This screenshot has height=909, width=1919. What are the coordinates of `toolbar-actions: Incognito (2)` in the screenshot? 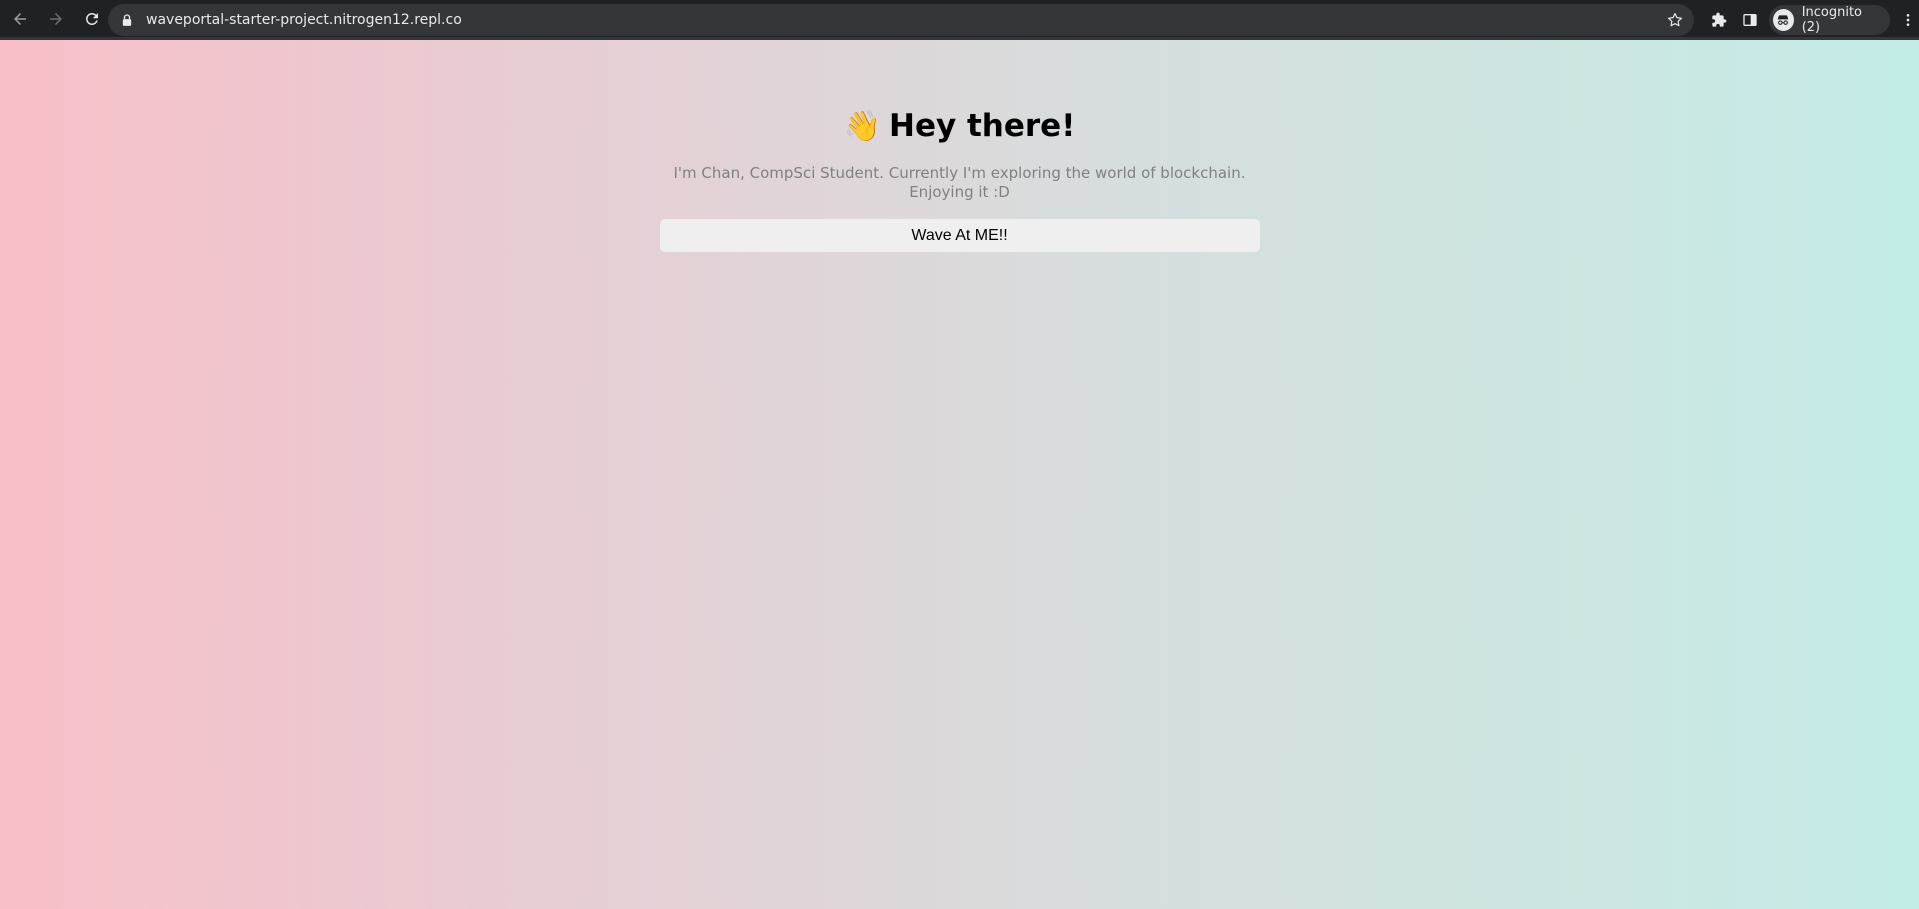 It's located at (1811, 20).